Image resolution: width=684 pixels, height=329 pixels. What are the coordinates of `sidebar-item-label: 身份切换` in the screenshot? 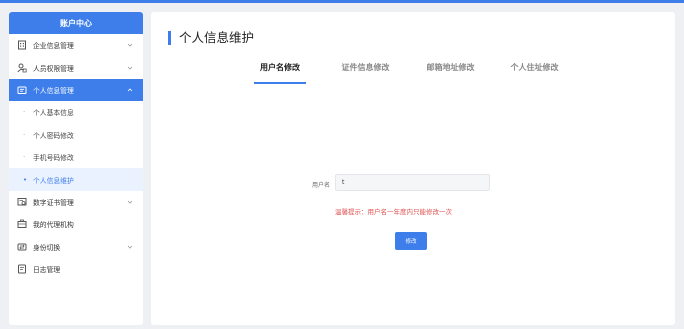 It's located at (47, 247).